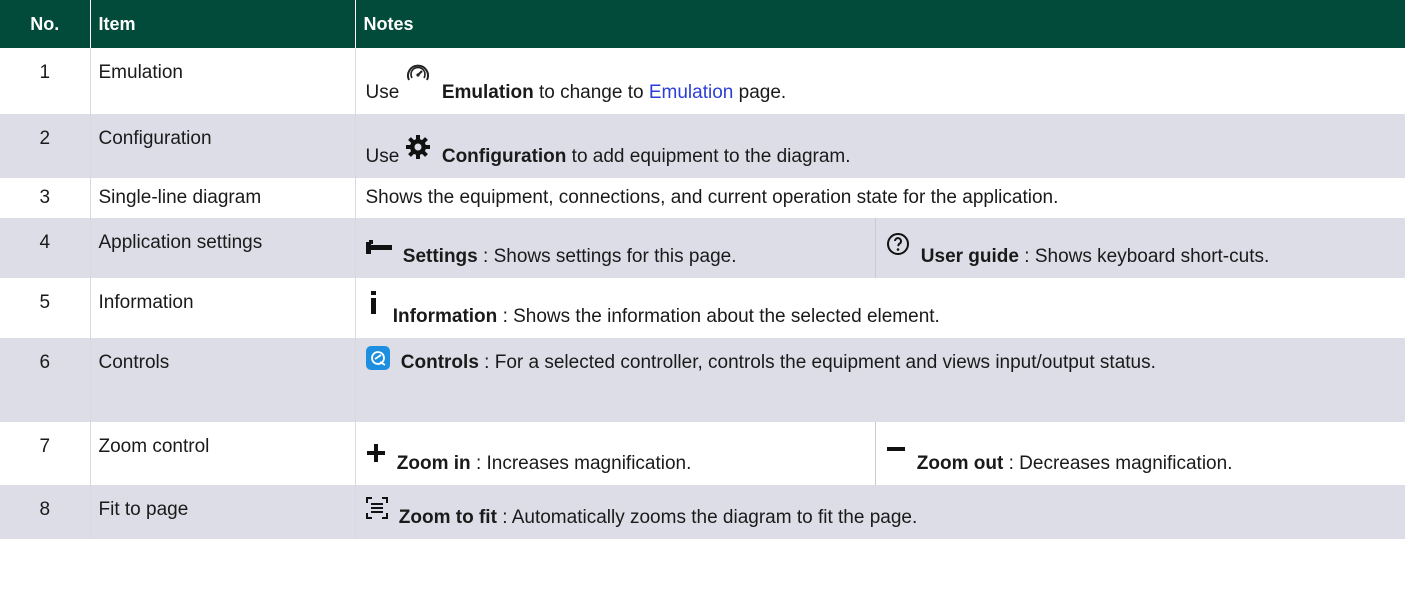 Image resolution: width=1405 pixels, height=590 pixels. Describe the element at coordinates (45, 81) in the screenshot. I see `row-number: 1` at that location.